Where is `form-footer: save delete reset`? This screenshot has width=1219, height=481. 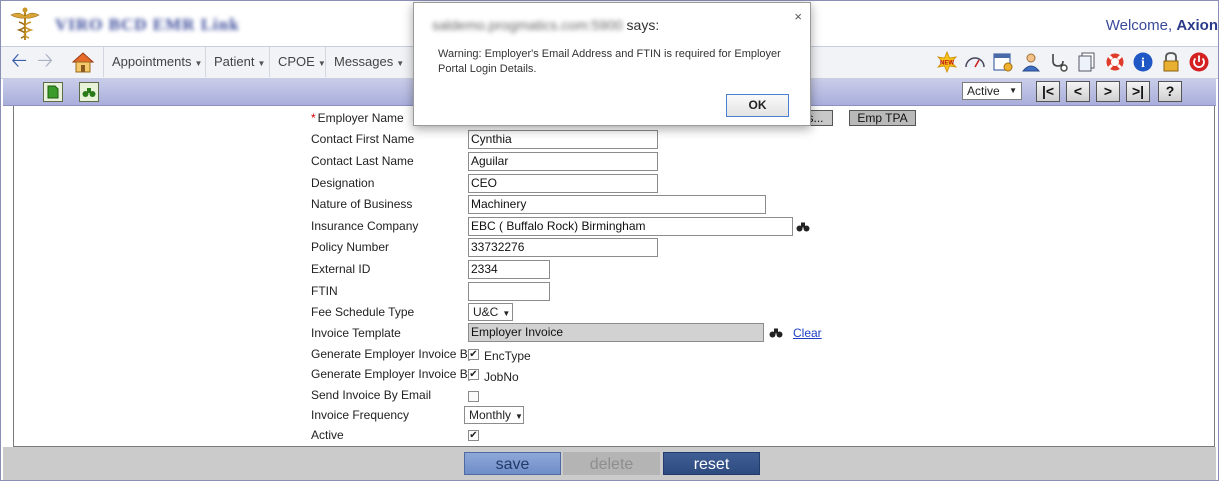 form-footer: save delete reset is located at coordinates (609, 463).